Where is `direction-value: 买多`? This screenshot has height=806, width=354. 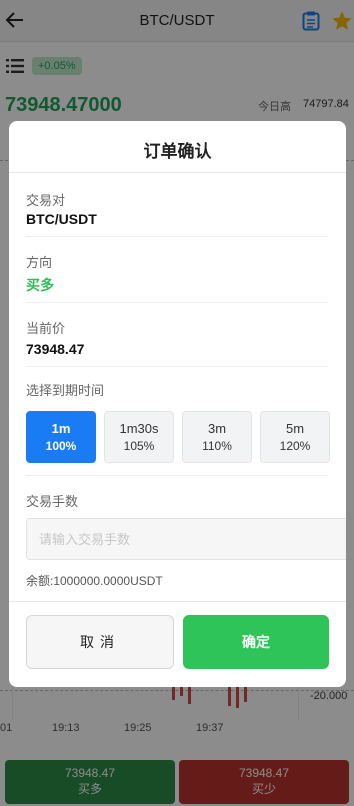
direction-value: 买多 is located at coordinates (40, 285).